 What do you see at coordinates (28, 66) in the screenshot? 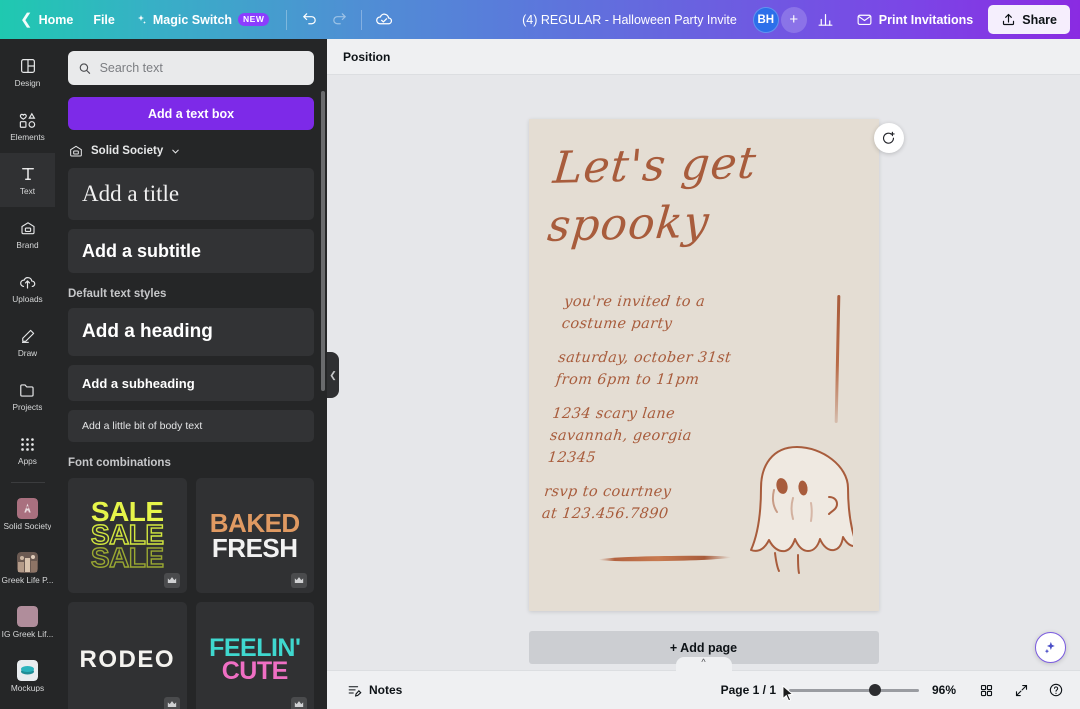
I see `design-icon` at bounding box center [28, 66].